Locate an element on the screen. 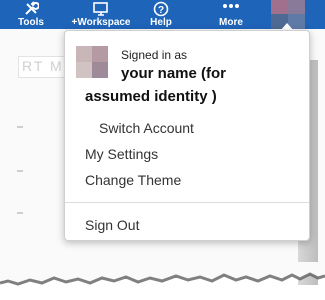 Image resolution: width=325 pixels, height=300 pixels. change-theme-item: Change Theme is located at coordinates (133, 180).